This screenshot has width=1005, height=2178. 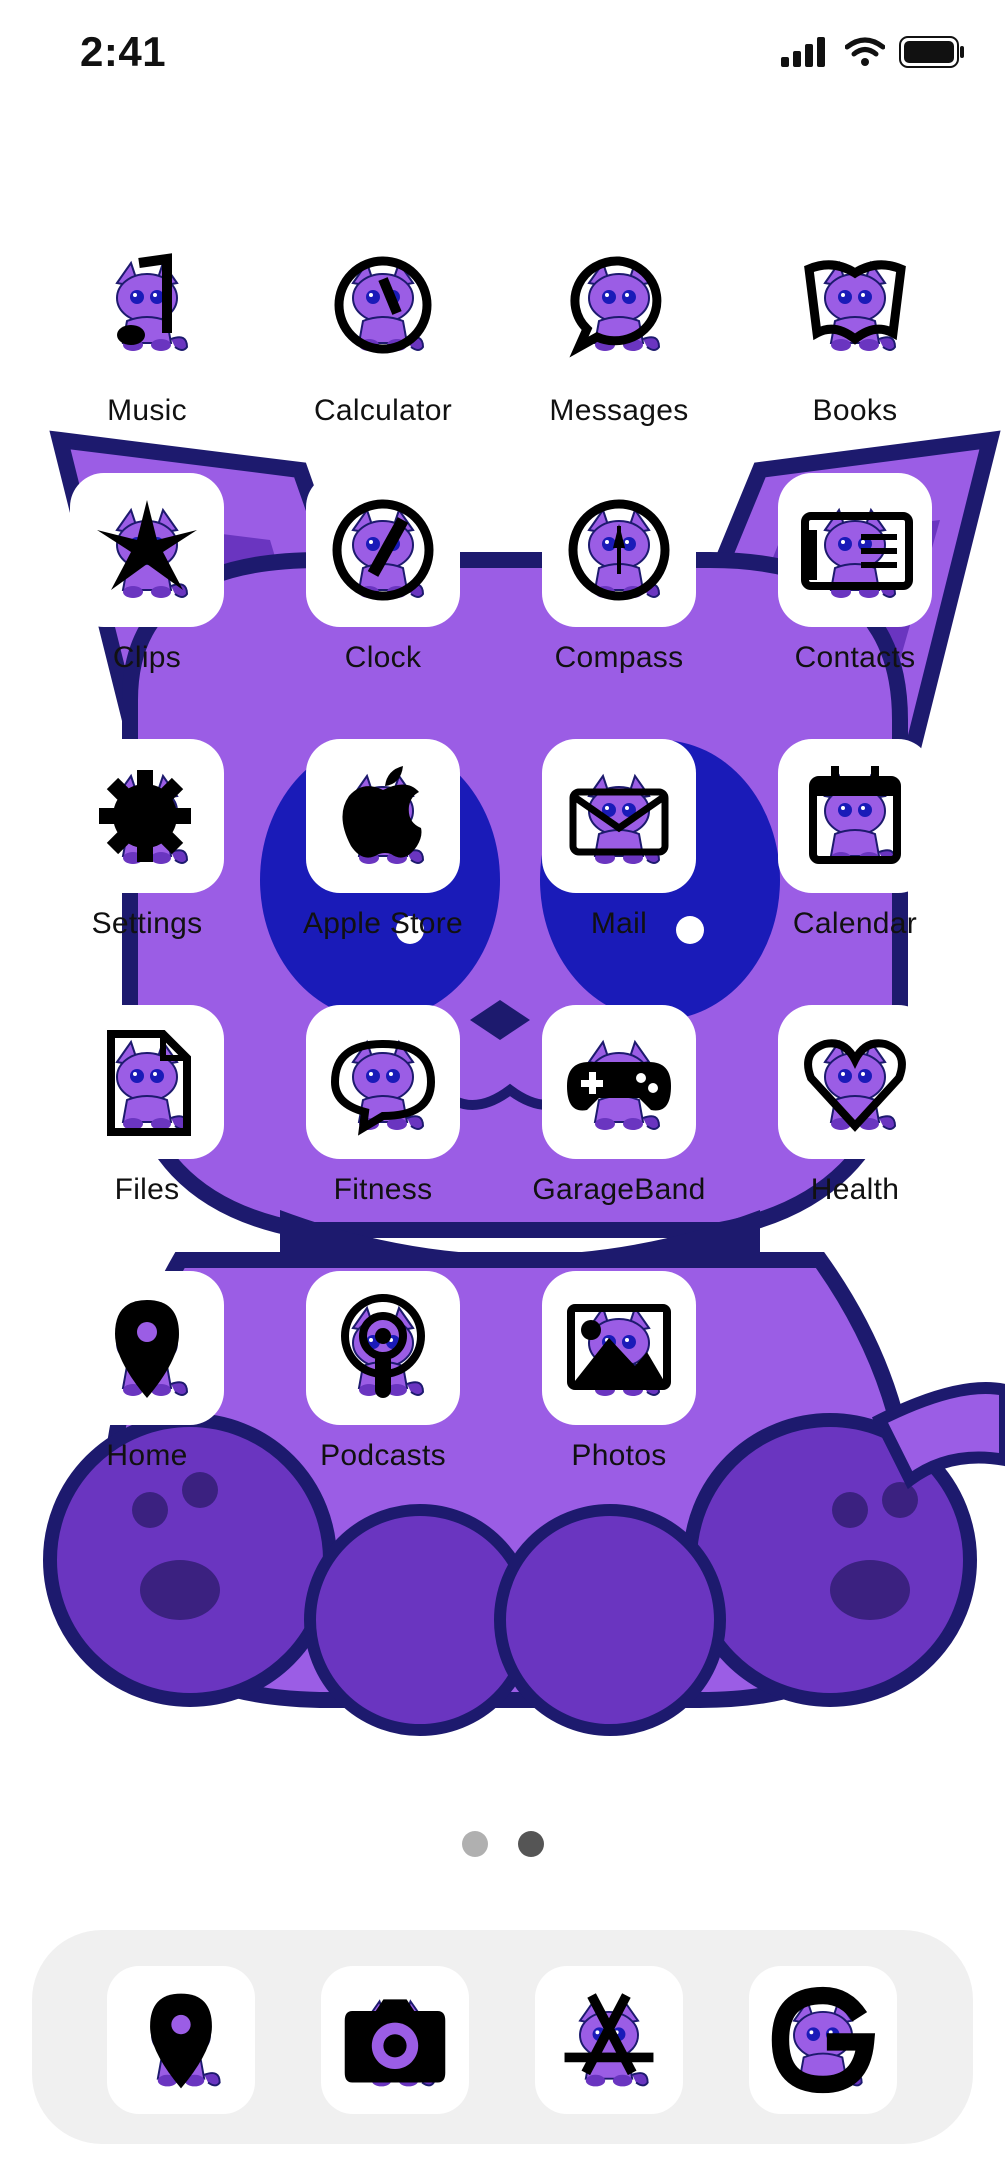 I want to click on photo-icon, so click(x=619, y=1350).